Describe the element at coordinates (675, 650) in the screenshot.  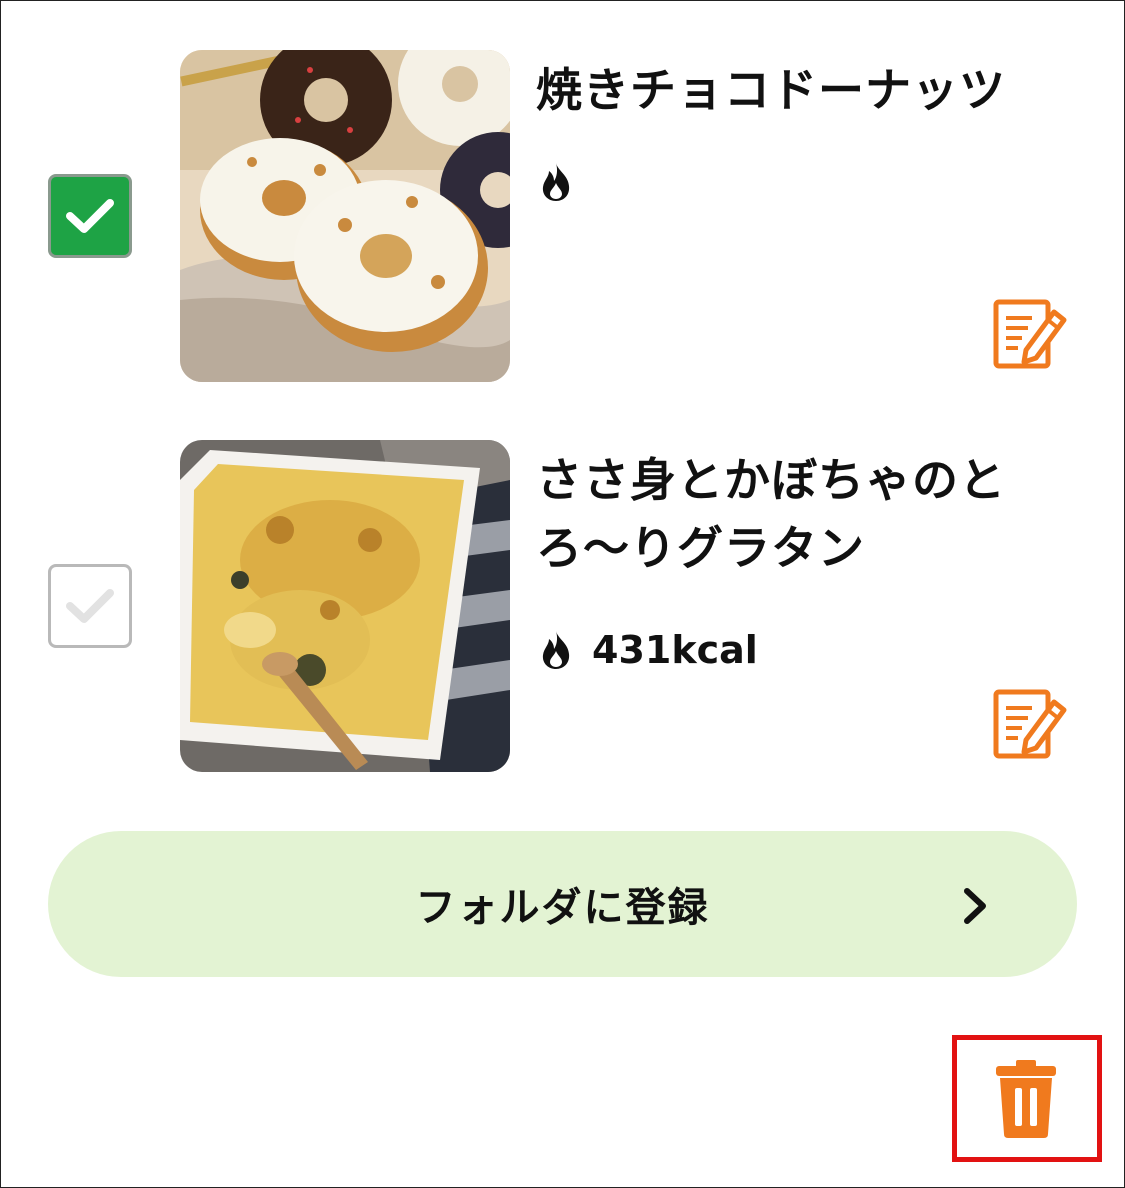
I see `calorie-value: 431kcal` at that location.